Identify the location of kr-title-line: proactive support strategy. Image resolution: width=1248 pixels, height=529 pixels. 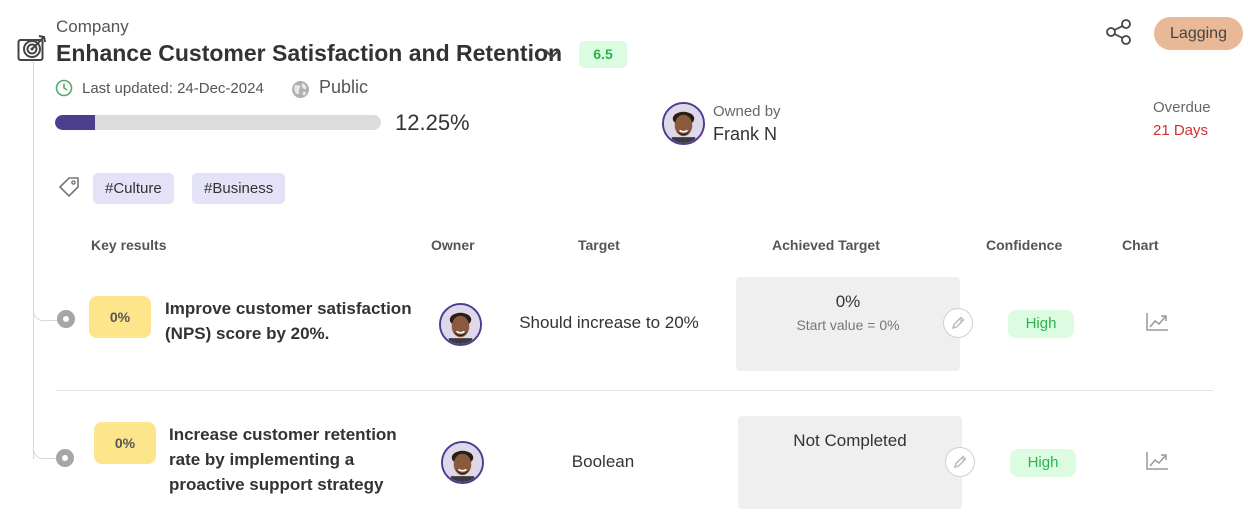
(276, 484).